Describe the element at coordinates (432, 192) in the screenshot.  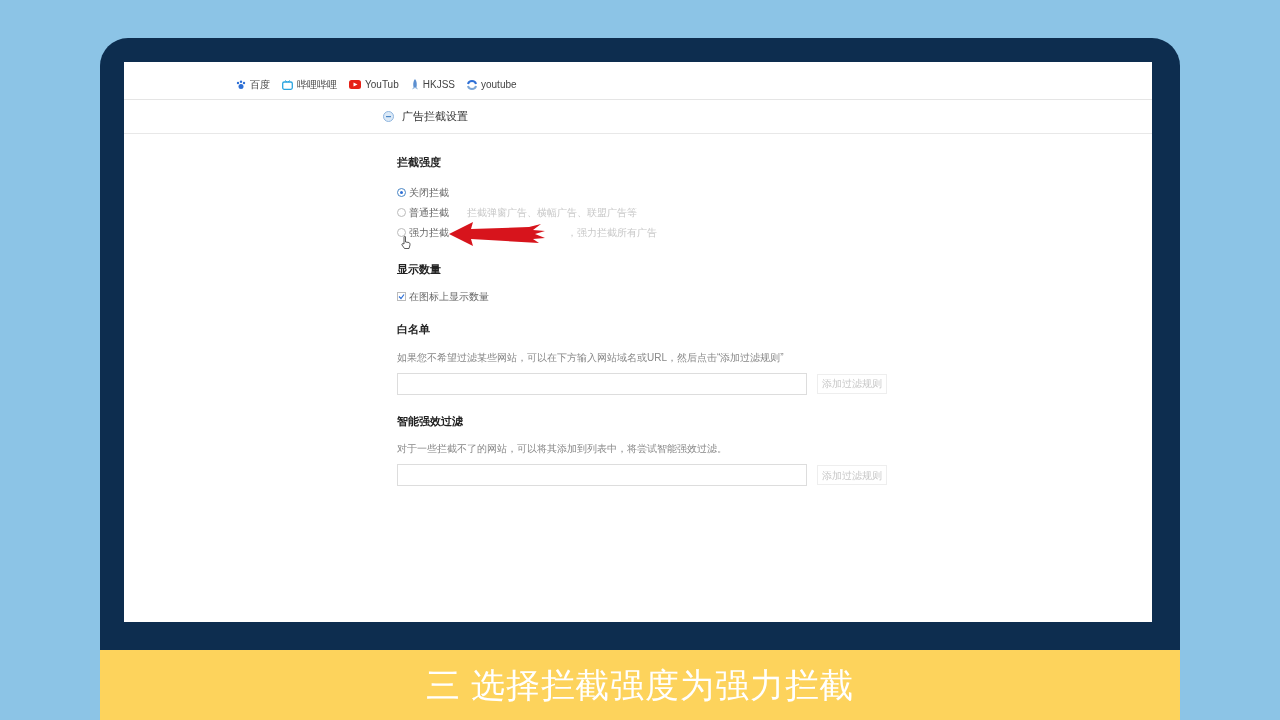
I see `radio-option: 关闭拦截` at that location.